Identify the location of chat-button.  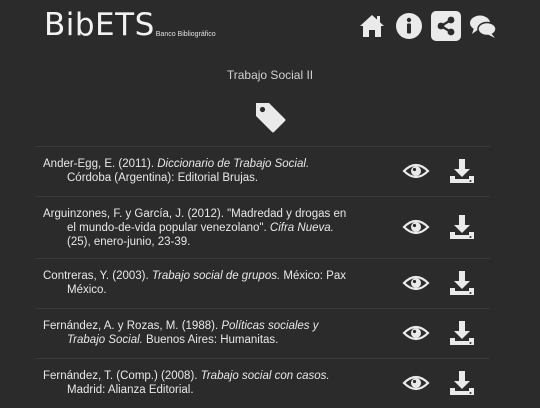
(483, 26).